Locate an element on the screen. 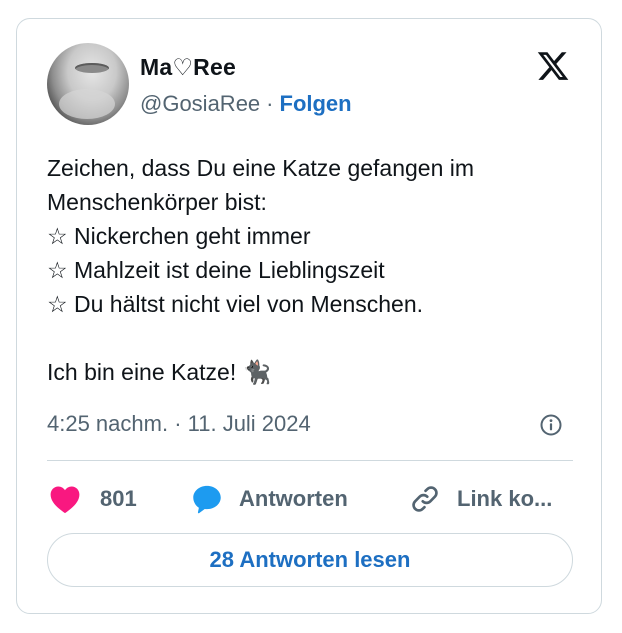 The width and height of the screenshot is (622, 633). x-logo-icon is located at coordinates (553, 66).